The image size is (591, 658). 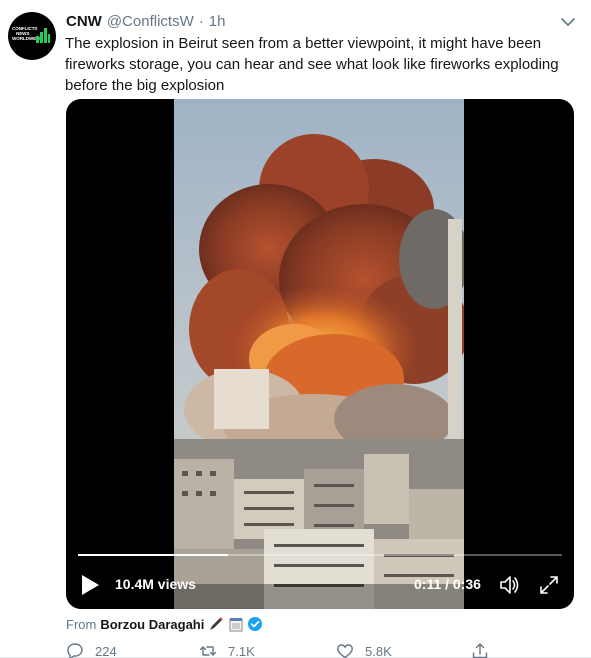 I want to click on retweet-count: 7.1K, so click(x=241, y=650).